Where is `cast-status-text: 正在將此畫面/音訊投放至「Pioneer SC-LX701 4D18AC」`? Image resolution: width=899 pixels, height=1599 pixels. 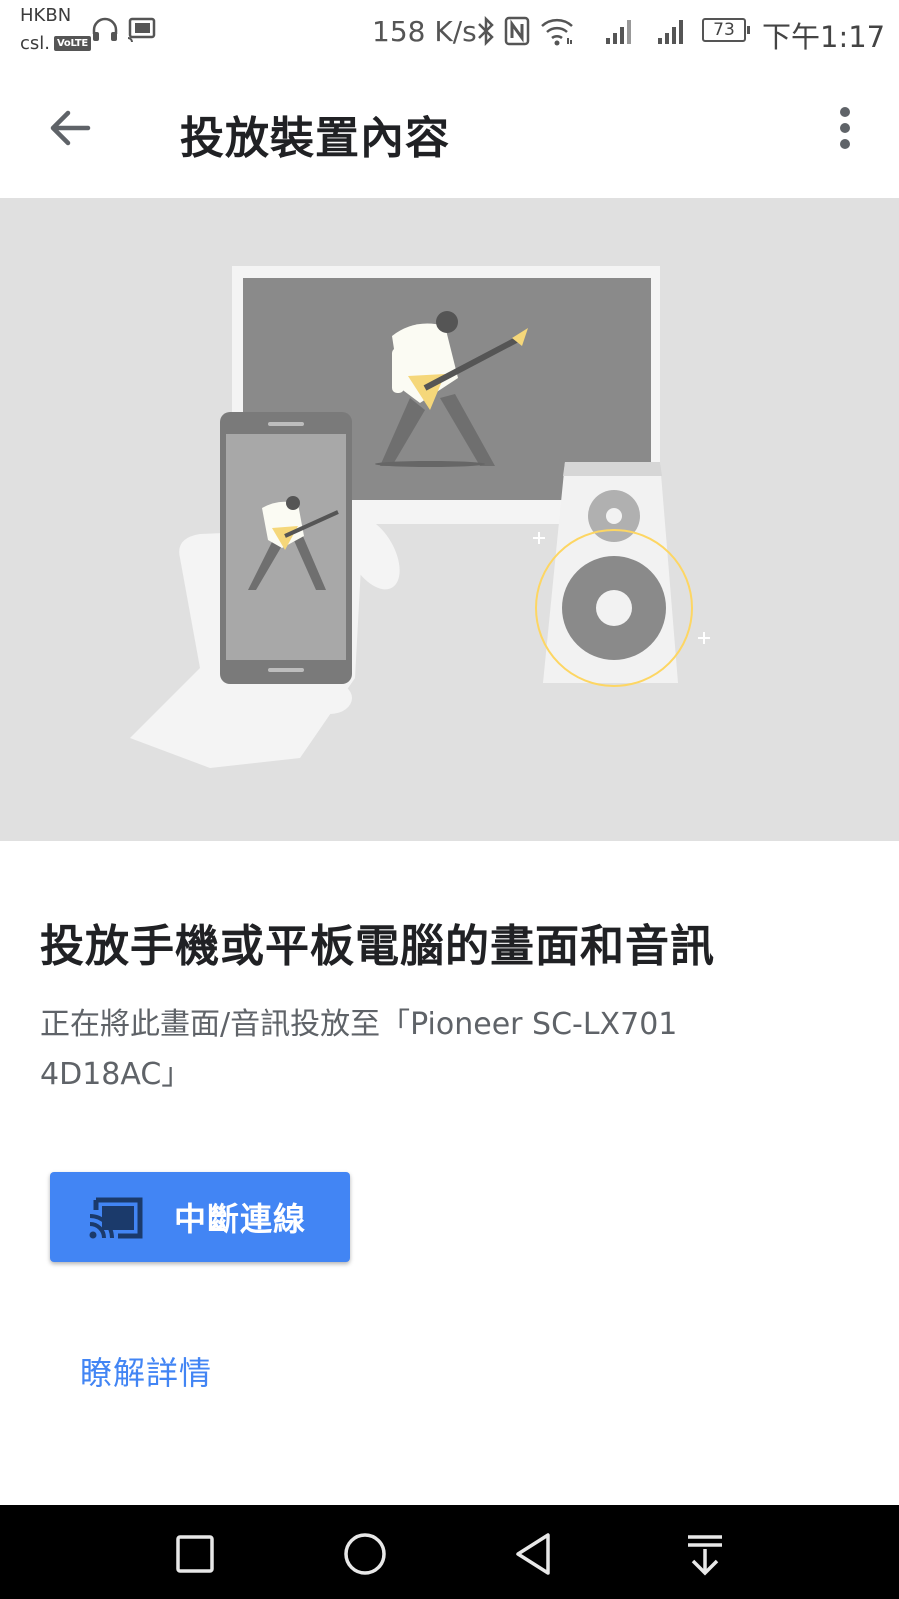
cast-status-text: 正在將此畫面/音訊投放至「Pioneer SC-LX701 4D18AC」 is located at coordinates (359, 1049).